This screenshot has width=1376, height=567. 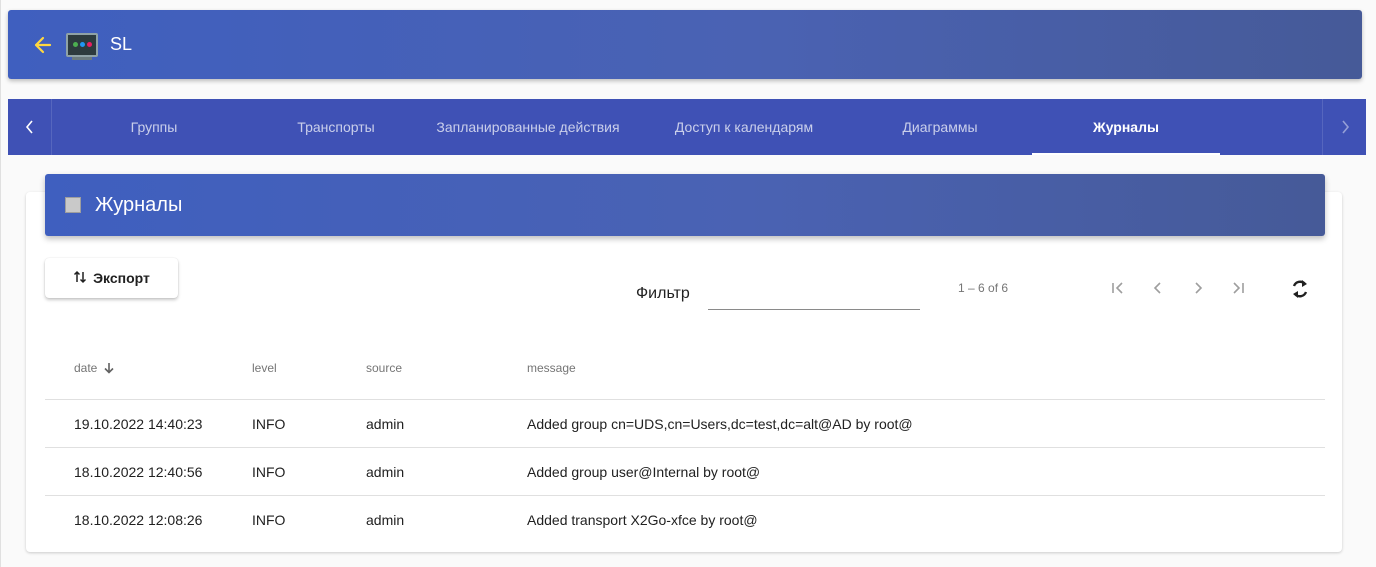 I want to click on tab-transports: Транспорты, so click(x=336, y=127).